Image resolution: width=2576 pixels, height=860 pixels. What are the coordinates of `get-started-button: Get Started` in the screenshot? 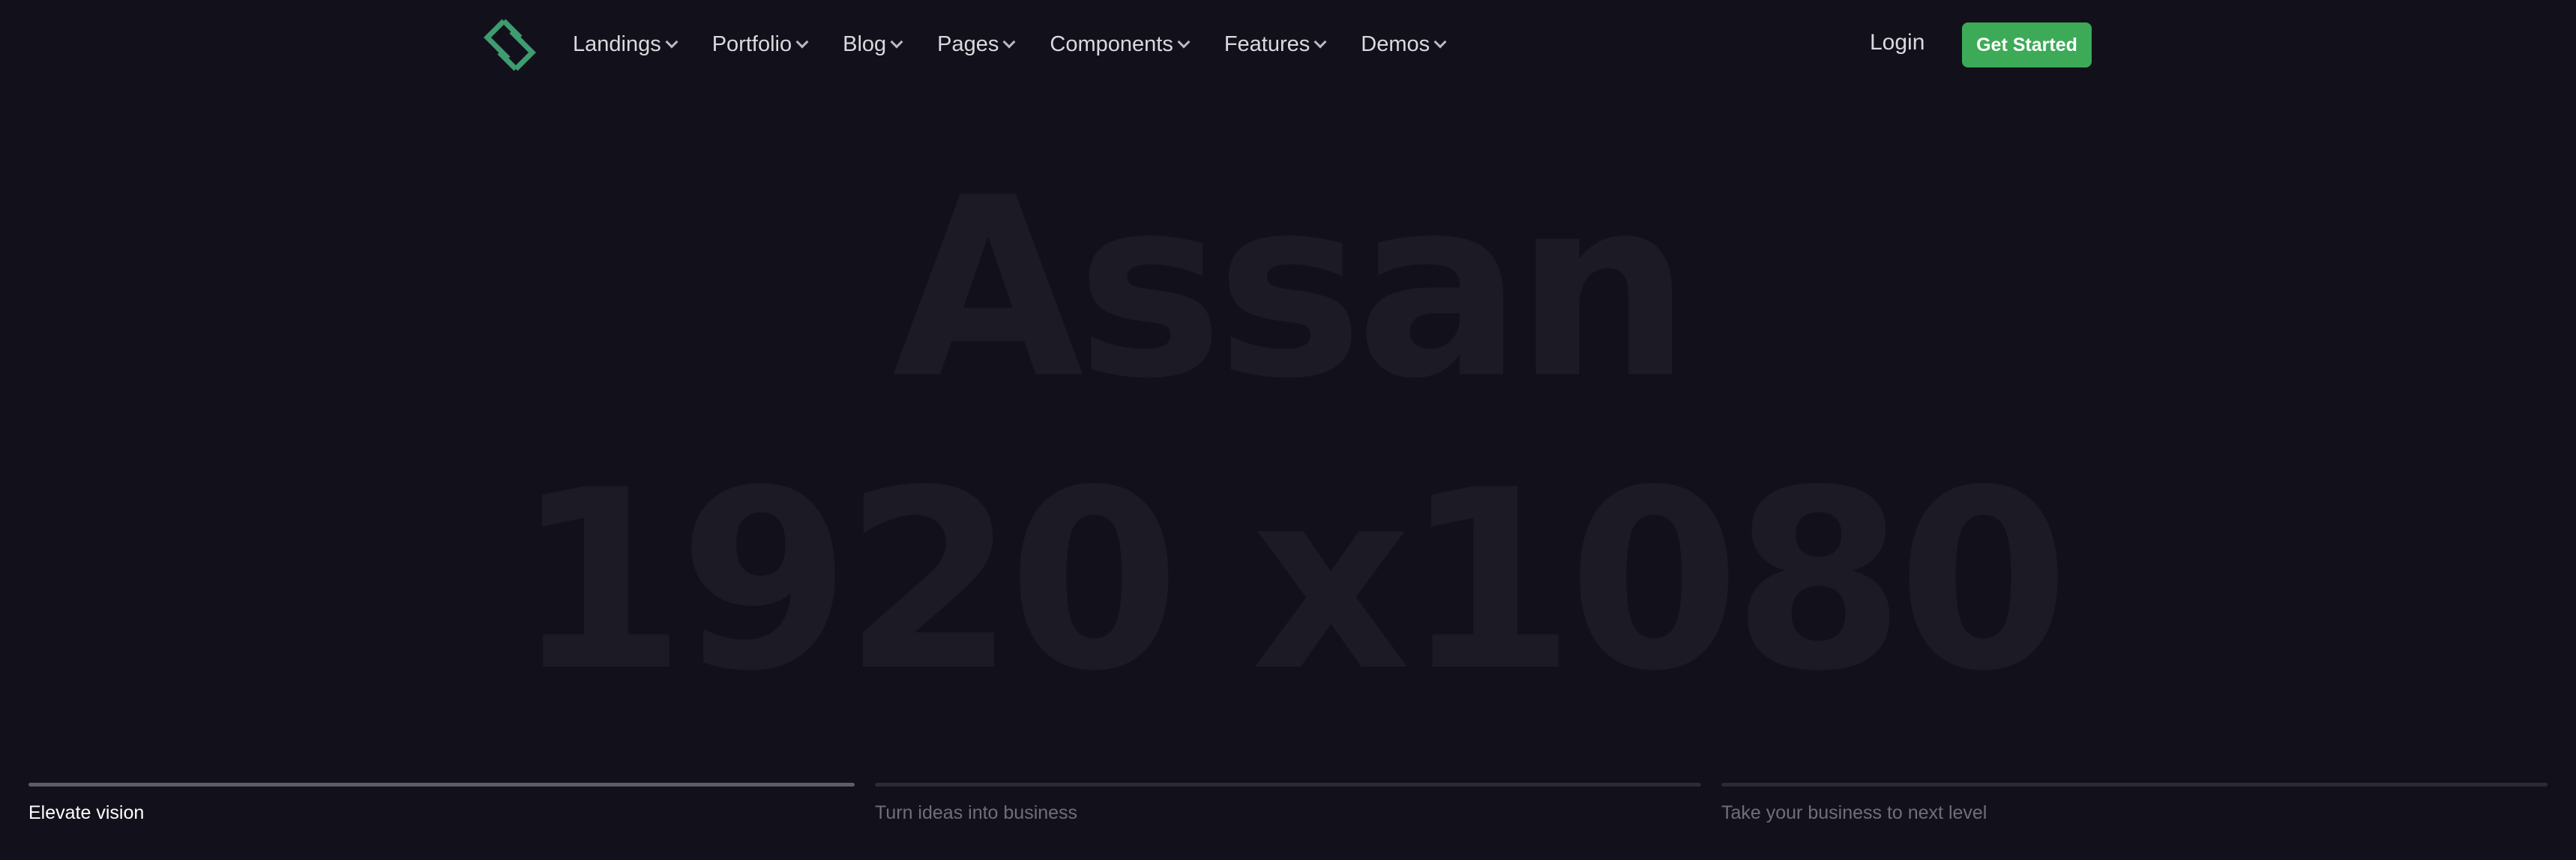 It's located at (2027, 44).